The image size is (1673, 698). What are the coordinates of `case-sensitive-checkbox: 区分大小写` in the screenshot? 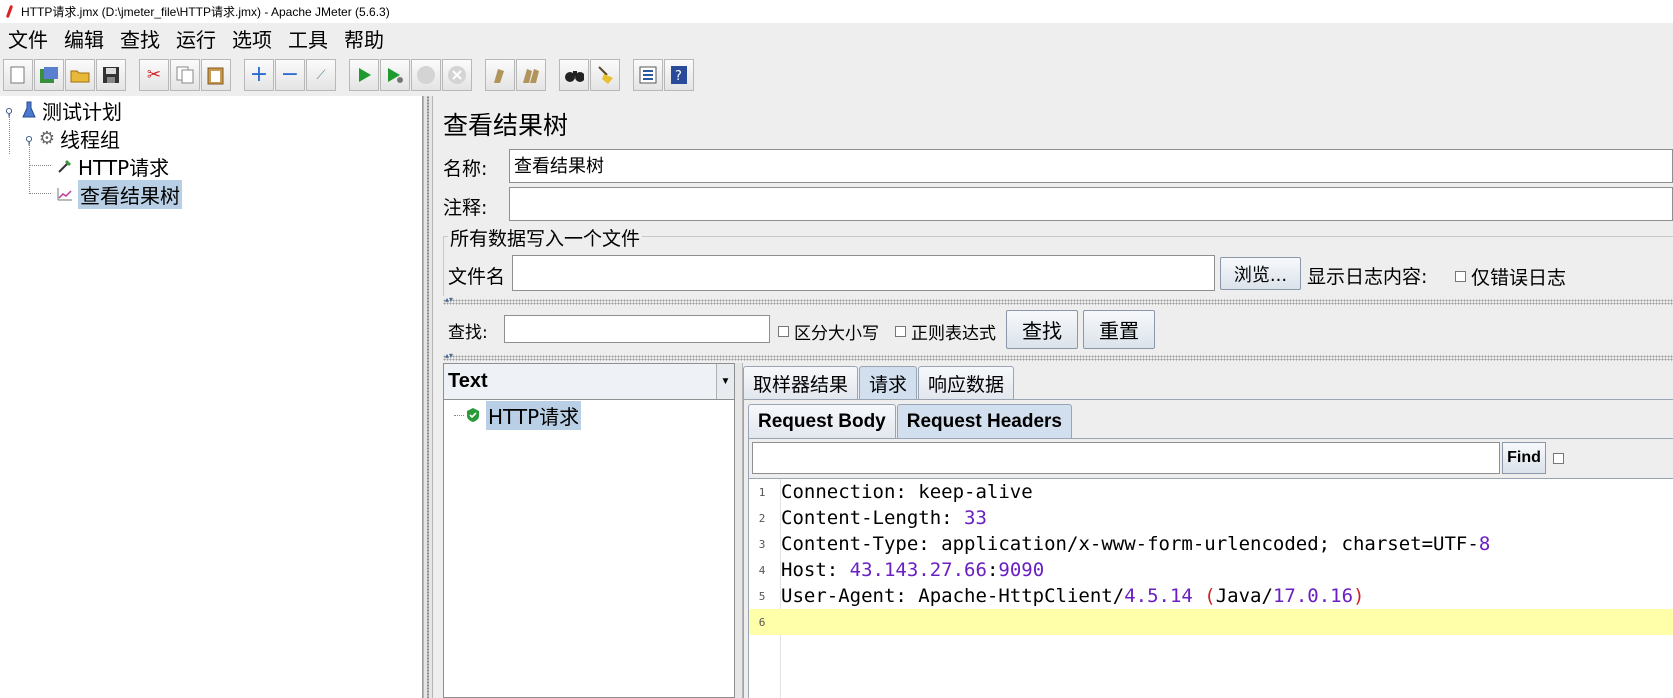 It's located at (828, 331).